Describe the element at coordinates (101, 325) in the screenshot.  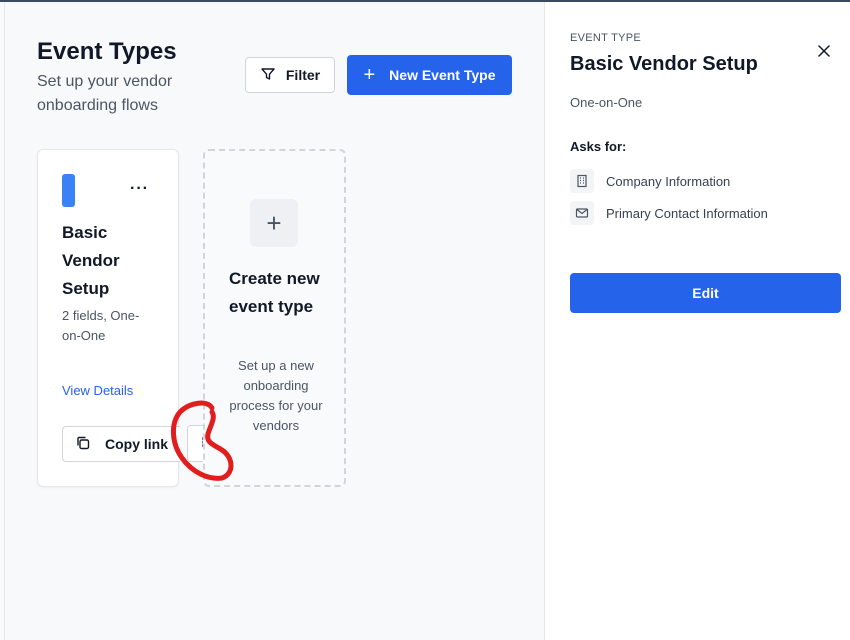
I see `card-meta: 2 fields, One-on-One` at that location.